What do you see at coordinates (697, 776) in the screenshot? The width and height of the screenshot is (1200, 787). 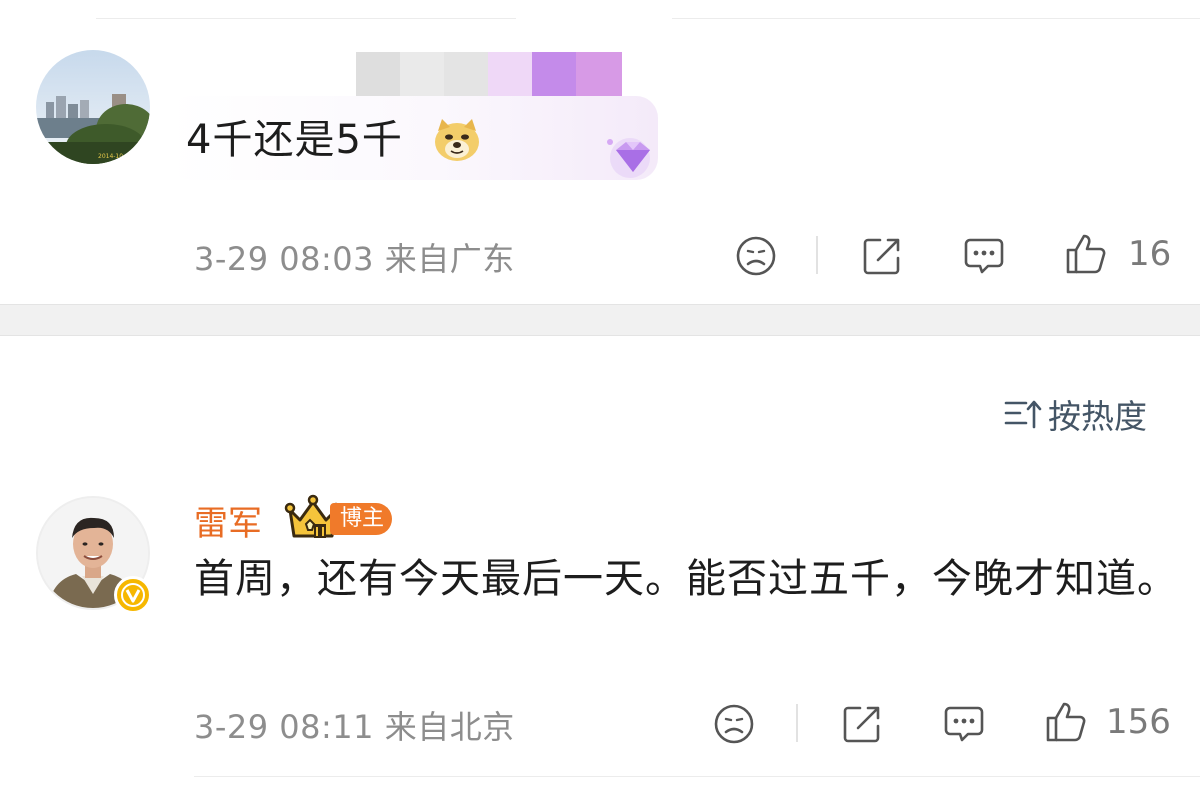 I see `bottom-divider` at bounding box center [697, 776].